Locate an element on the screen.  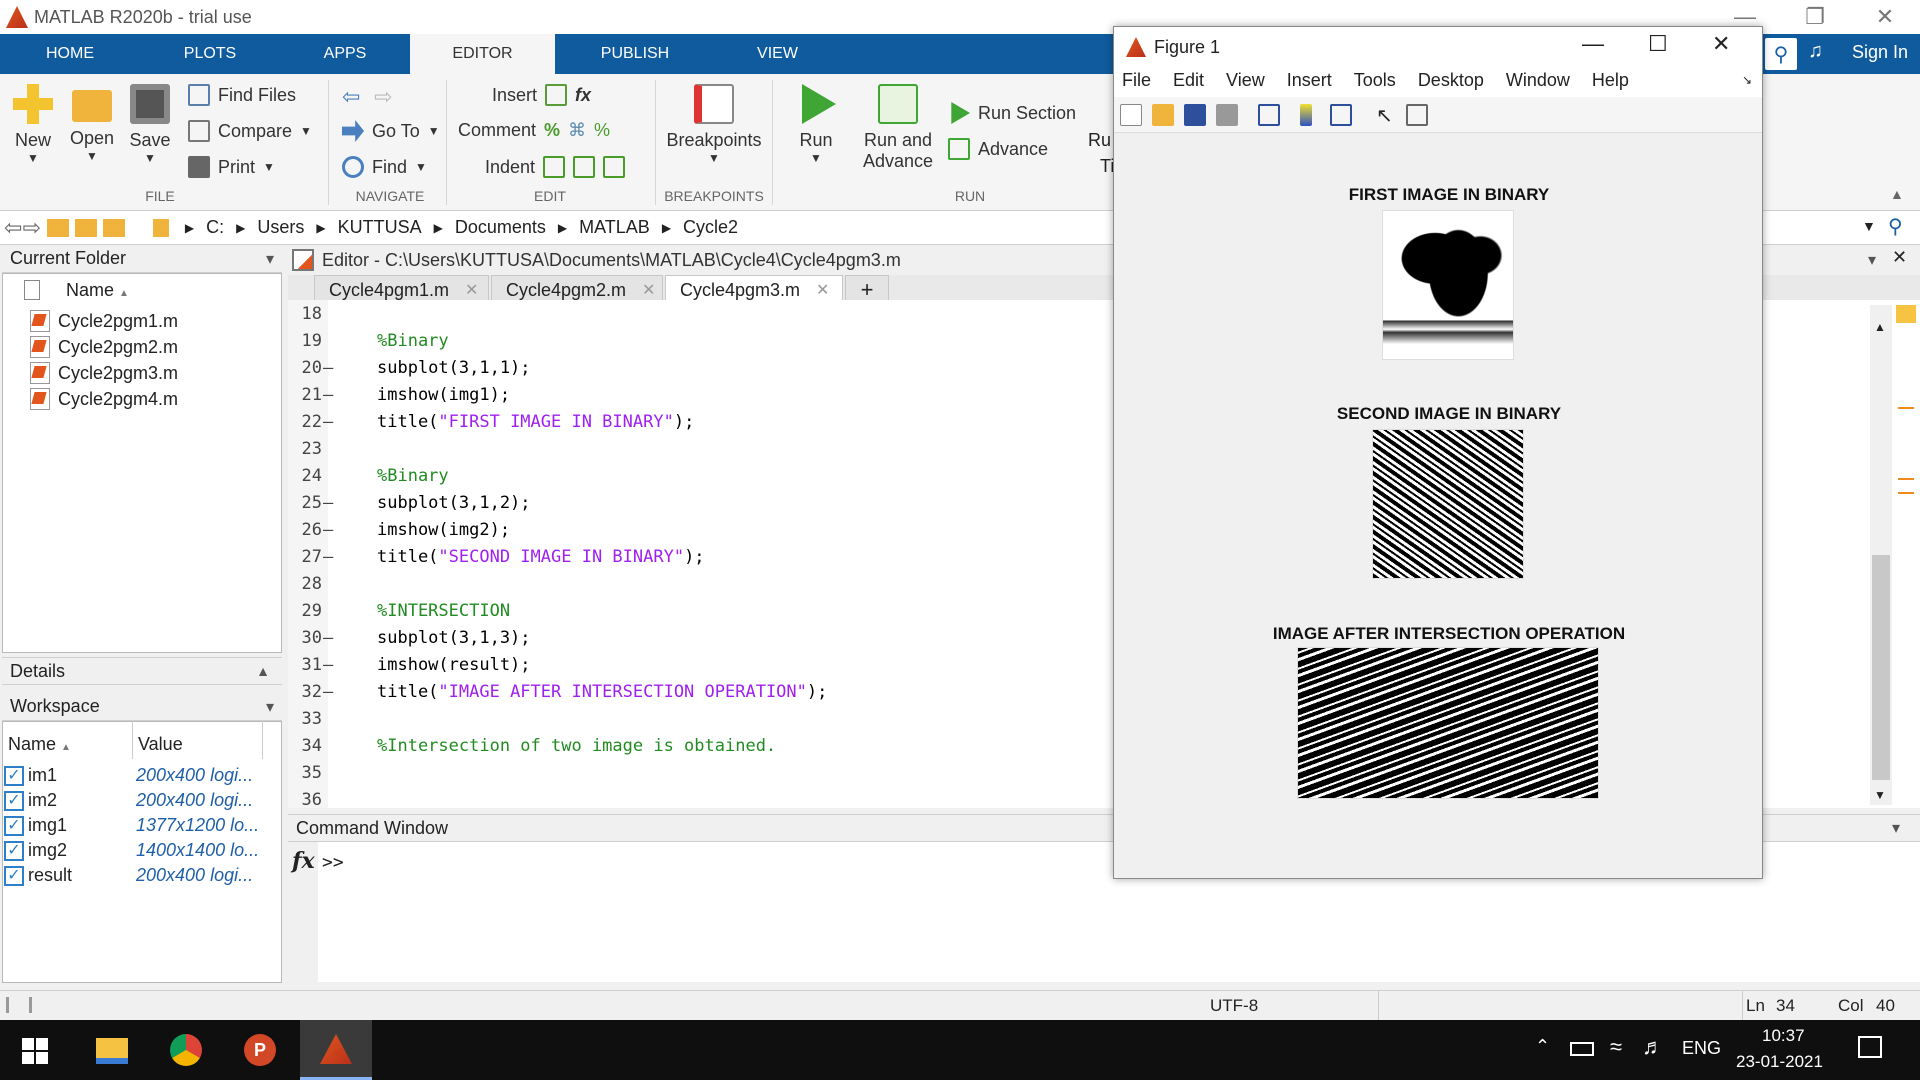
up-folder-icon is located at coordinates (57, 227).